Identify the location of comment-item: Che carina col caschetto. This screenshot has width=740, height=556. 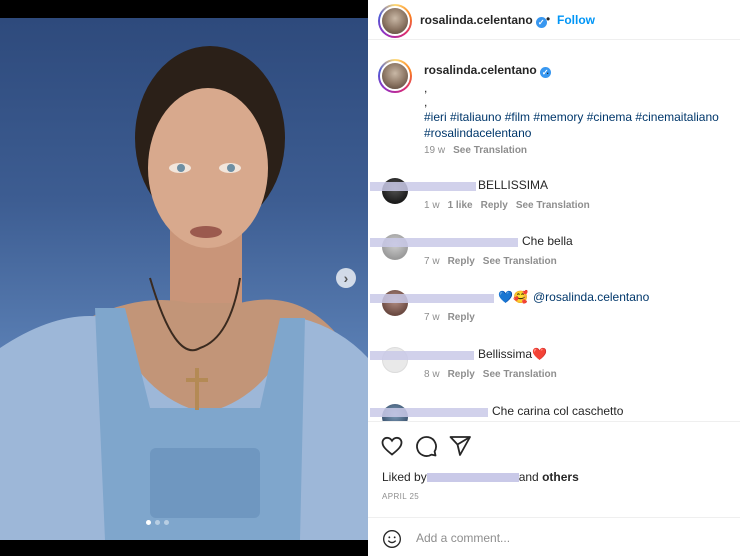
(554, 412).